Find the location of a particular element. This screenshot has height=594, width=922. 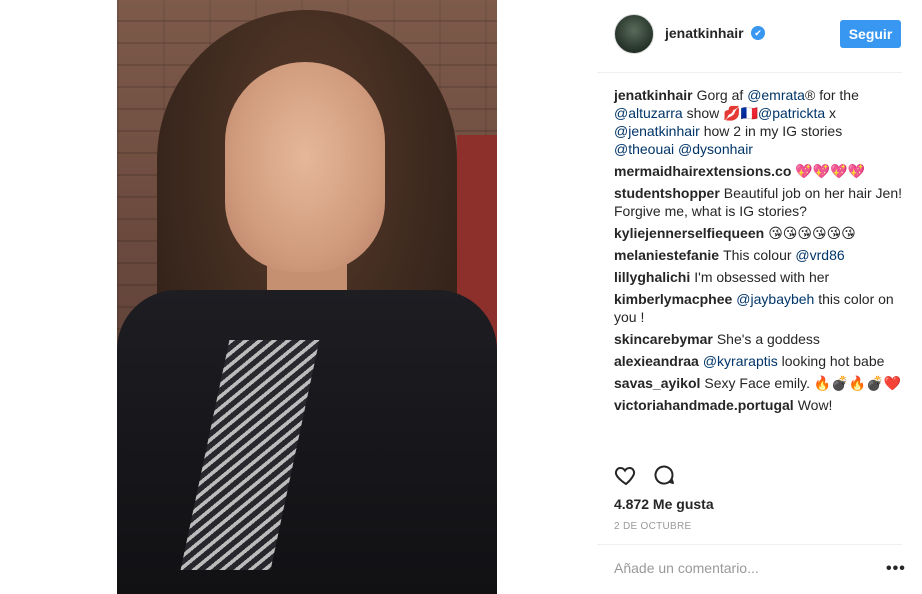

comment-item: alexieandraa @kyraraptis looking hot babe is located at coordinates (759, 361).